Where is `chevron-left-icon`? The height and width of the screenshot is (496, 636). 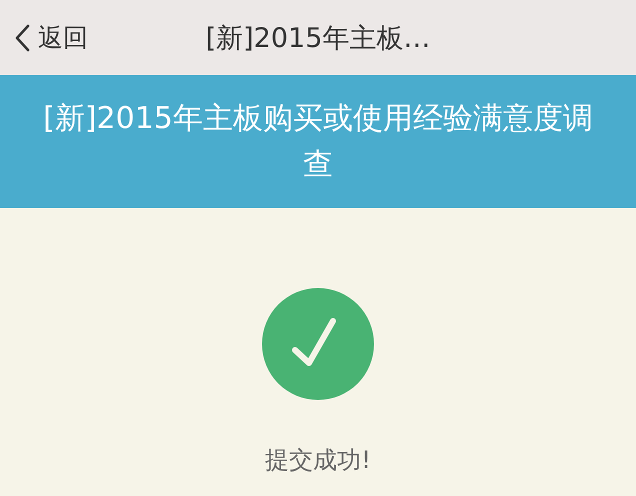
chevron-left-icon is located at coordinates (22, 38).